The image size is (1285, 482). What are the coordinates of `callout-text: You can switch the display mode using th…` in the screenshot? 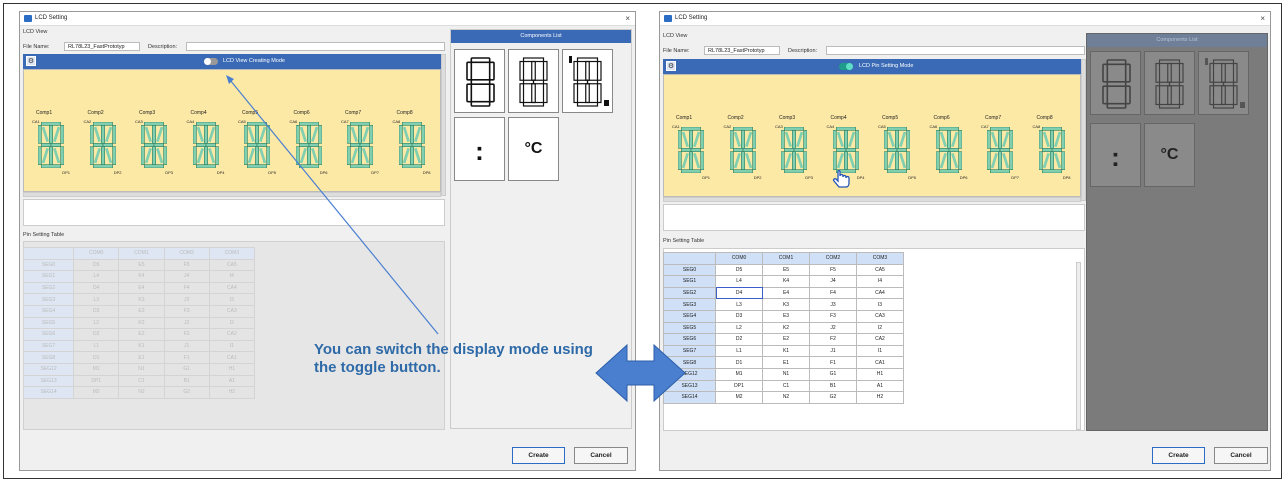 It's located at (453, 358).